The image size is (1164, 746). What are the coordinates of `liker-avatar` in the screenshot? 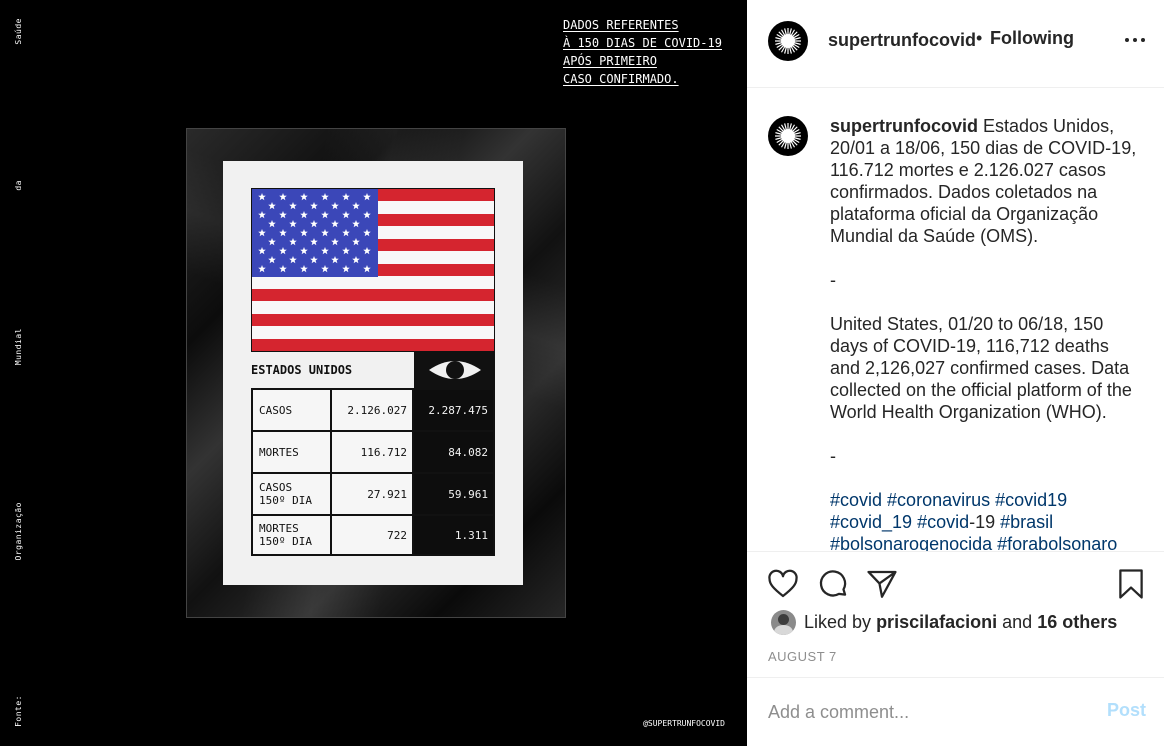 It's located at (783, 622).